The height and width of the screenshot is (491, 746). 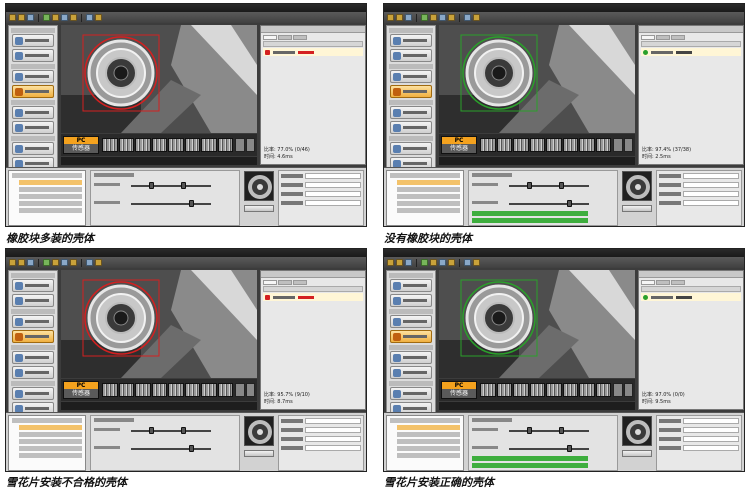 What do you see at coordinates (411, 40) in the screenshot?
I see `sidebar-item-connect` at bounding box center [411, 40].